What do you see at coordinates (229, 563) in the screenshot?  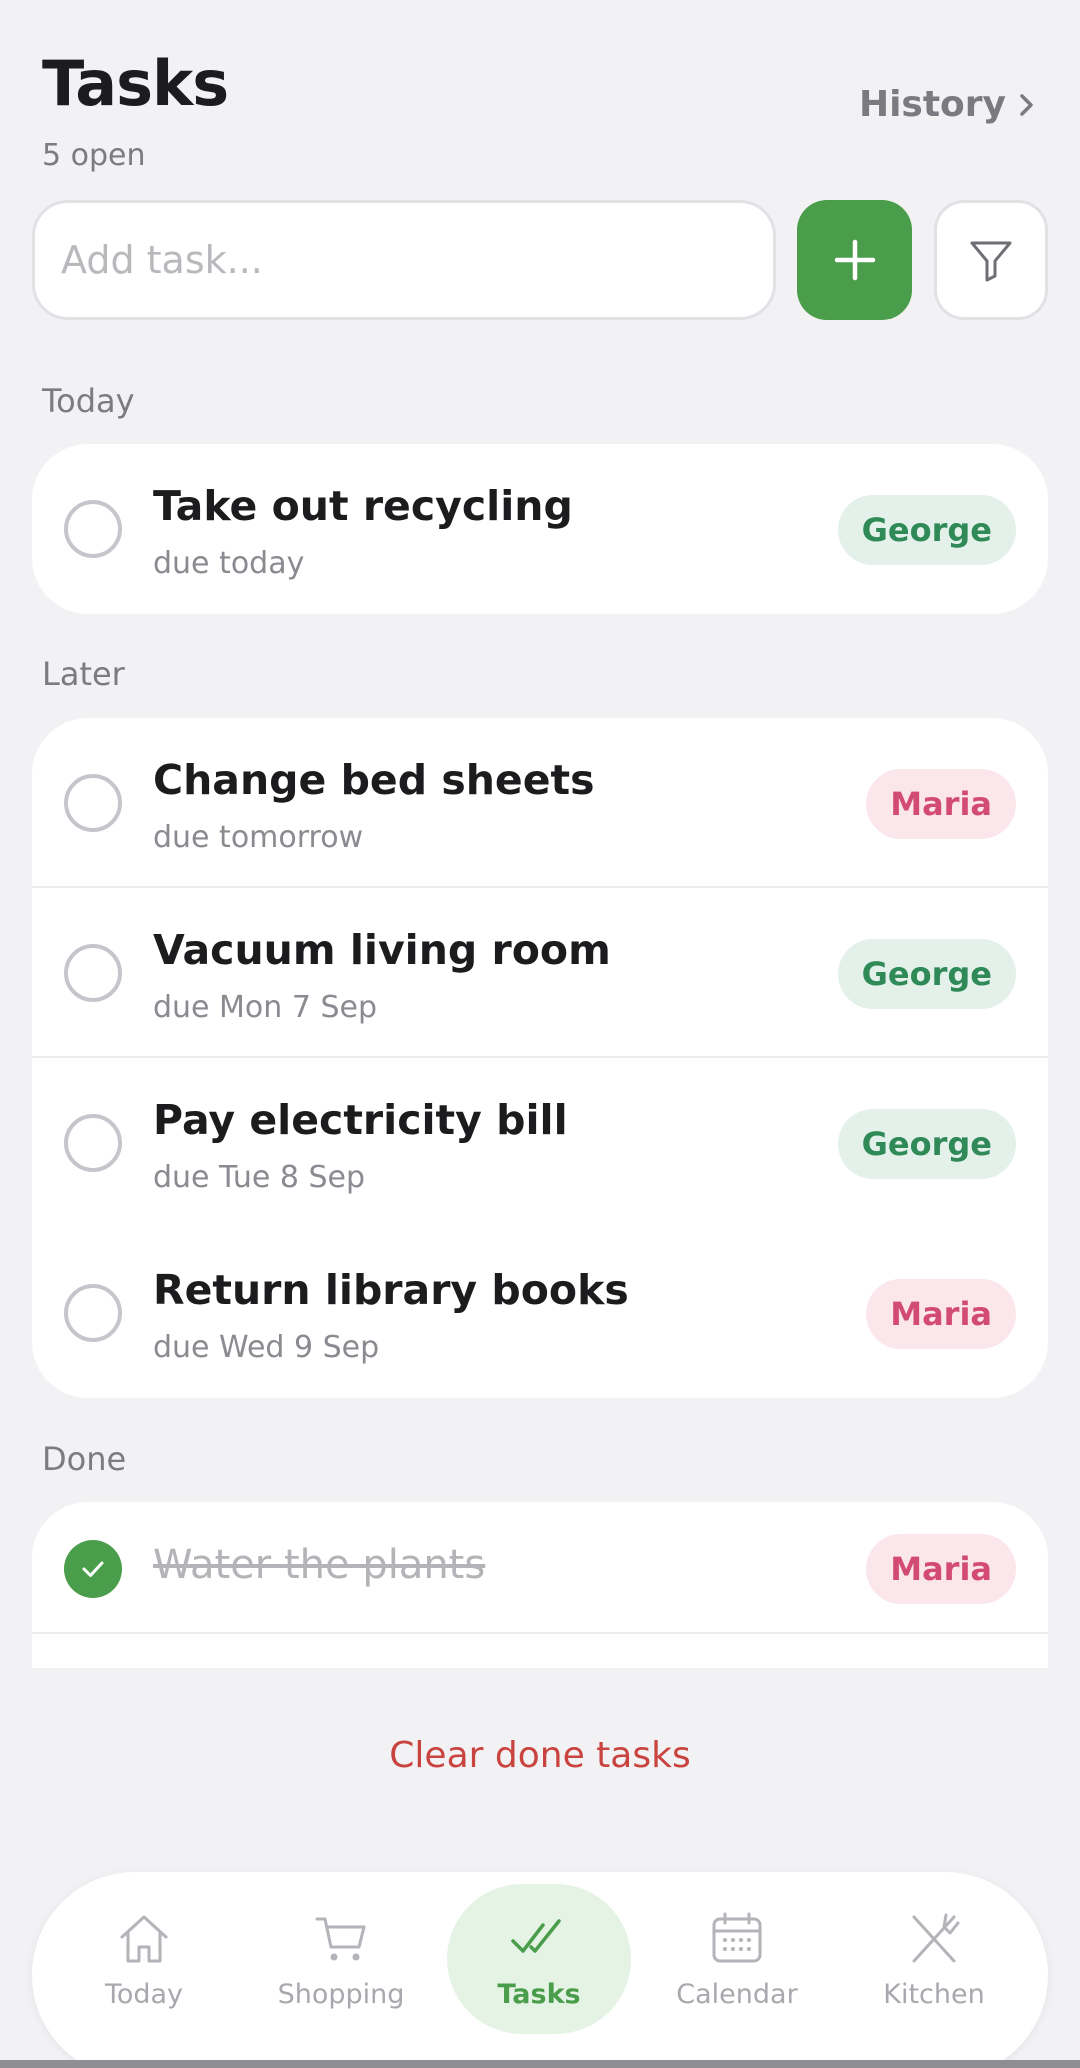 I see `task-due-date: due today` at bounding box center [229, 563].